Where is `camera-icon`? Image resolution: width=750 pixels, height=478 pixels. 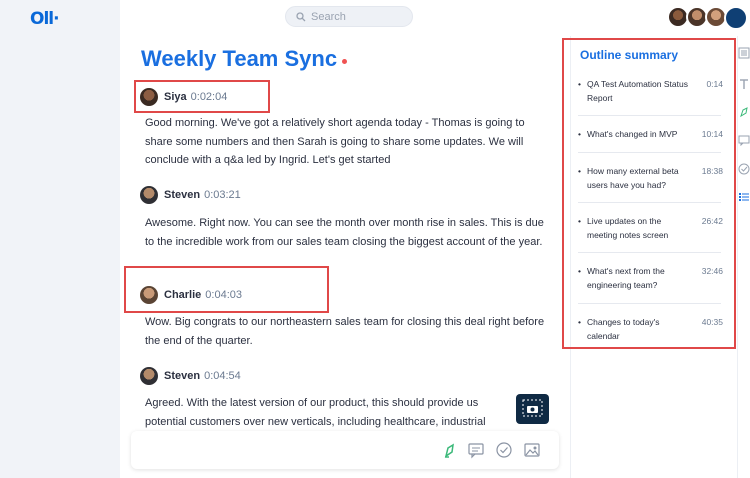
camera-icon is located at coordinates (532, 408).